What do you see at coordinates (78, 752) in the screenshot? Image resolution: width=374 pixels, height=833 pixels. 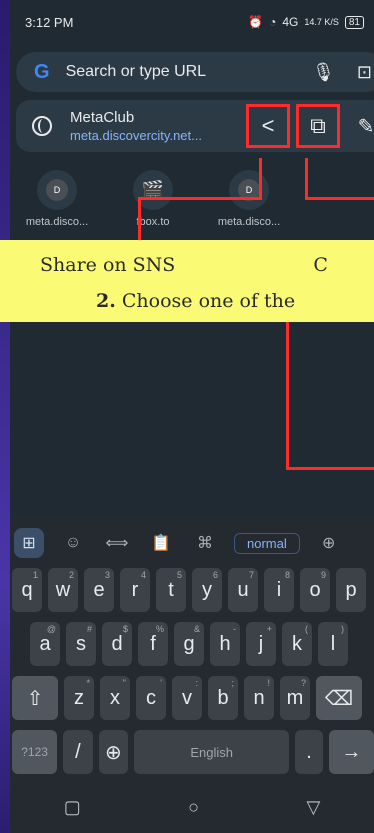 I see `slash-key: /` at bounding box center [78, 752].